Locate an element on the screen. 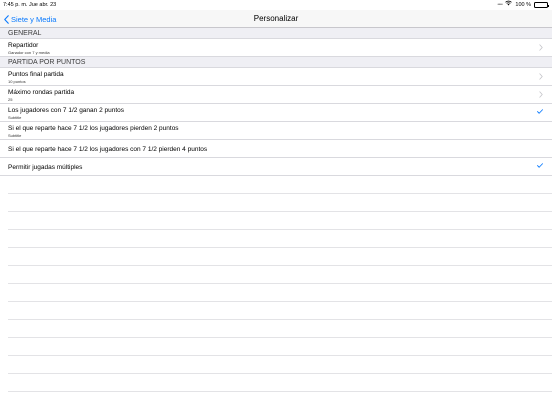 The image size is (552, 414). row-subtitle: Ganador con 7 y media is located at coordinates (29, 52).